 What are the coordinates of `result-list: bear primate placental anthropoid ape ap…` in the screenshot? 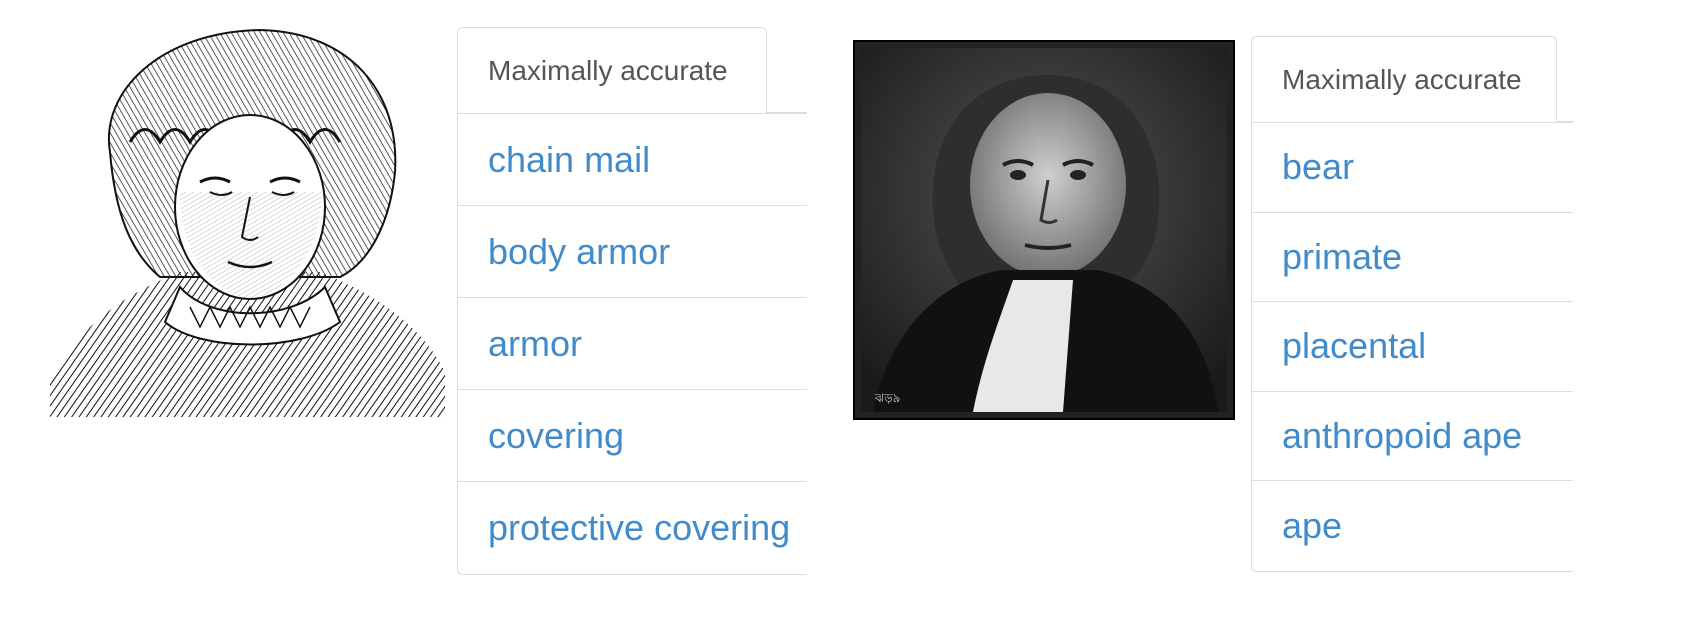 It's located at (1412, 347).